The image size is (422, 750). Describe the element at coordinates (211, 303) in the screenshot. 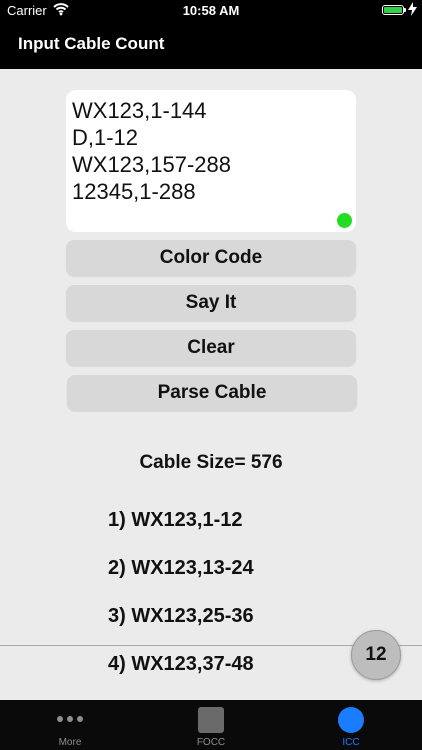

I see `say-it-button: Say It` at that location.